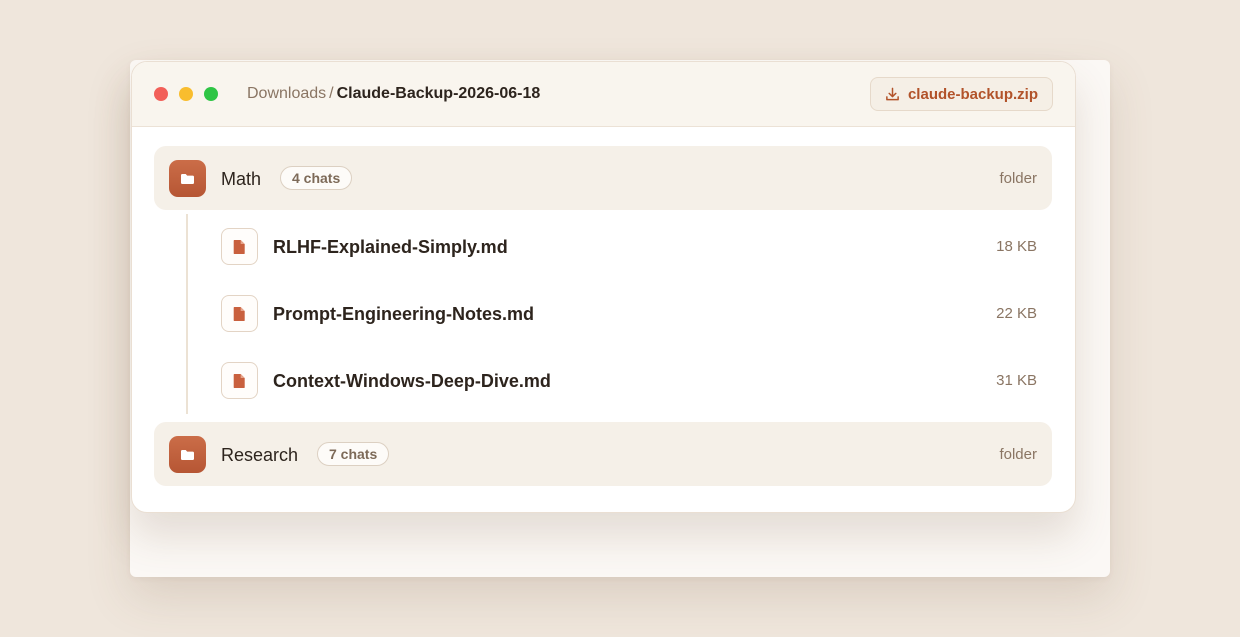  I want to click on breadcrumb-current: Claude-Backup-2026-06-18, so click(438, 93).